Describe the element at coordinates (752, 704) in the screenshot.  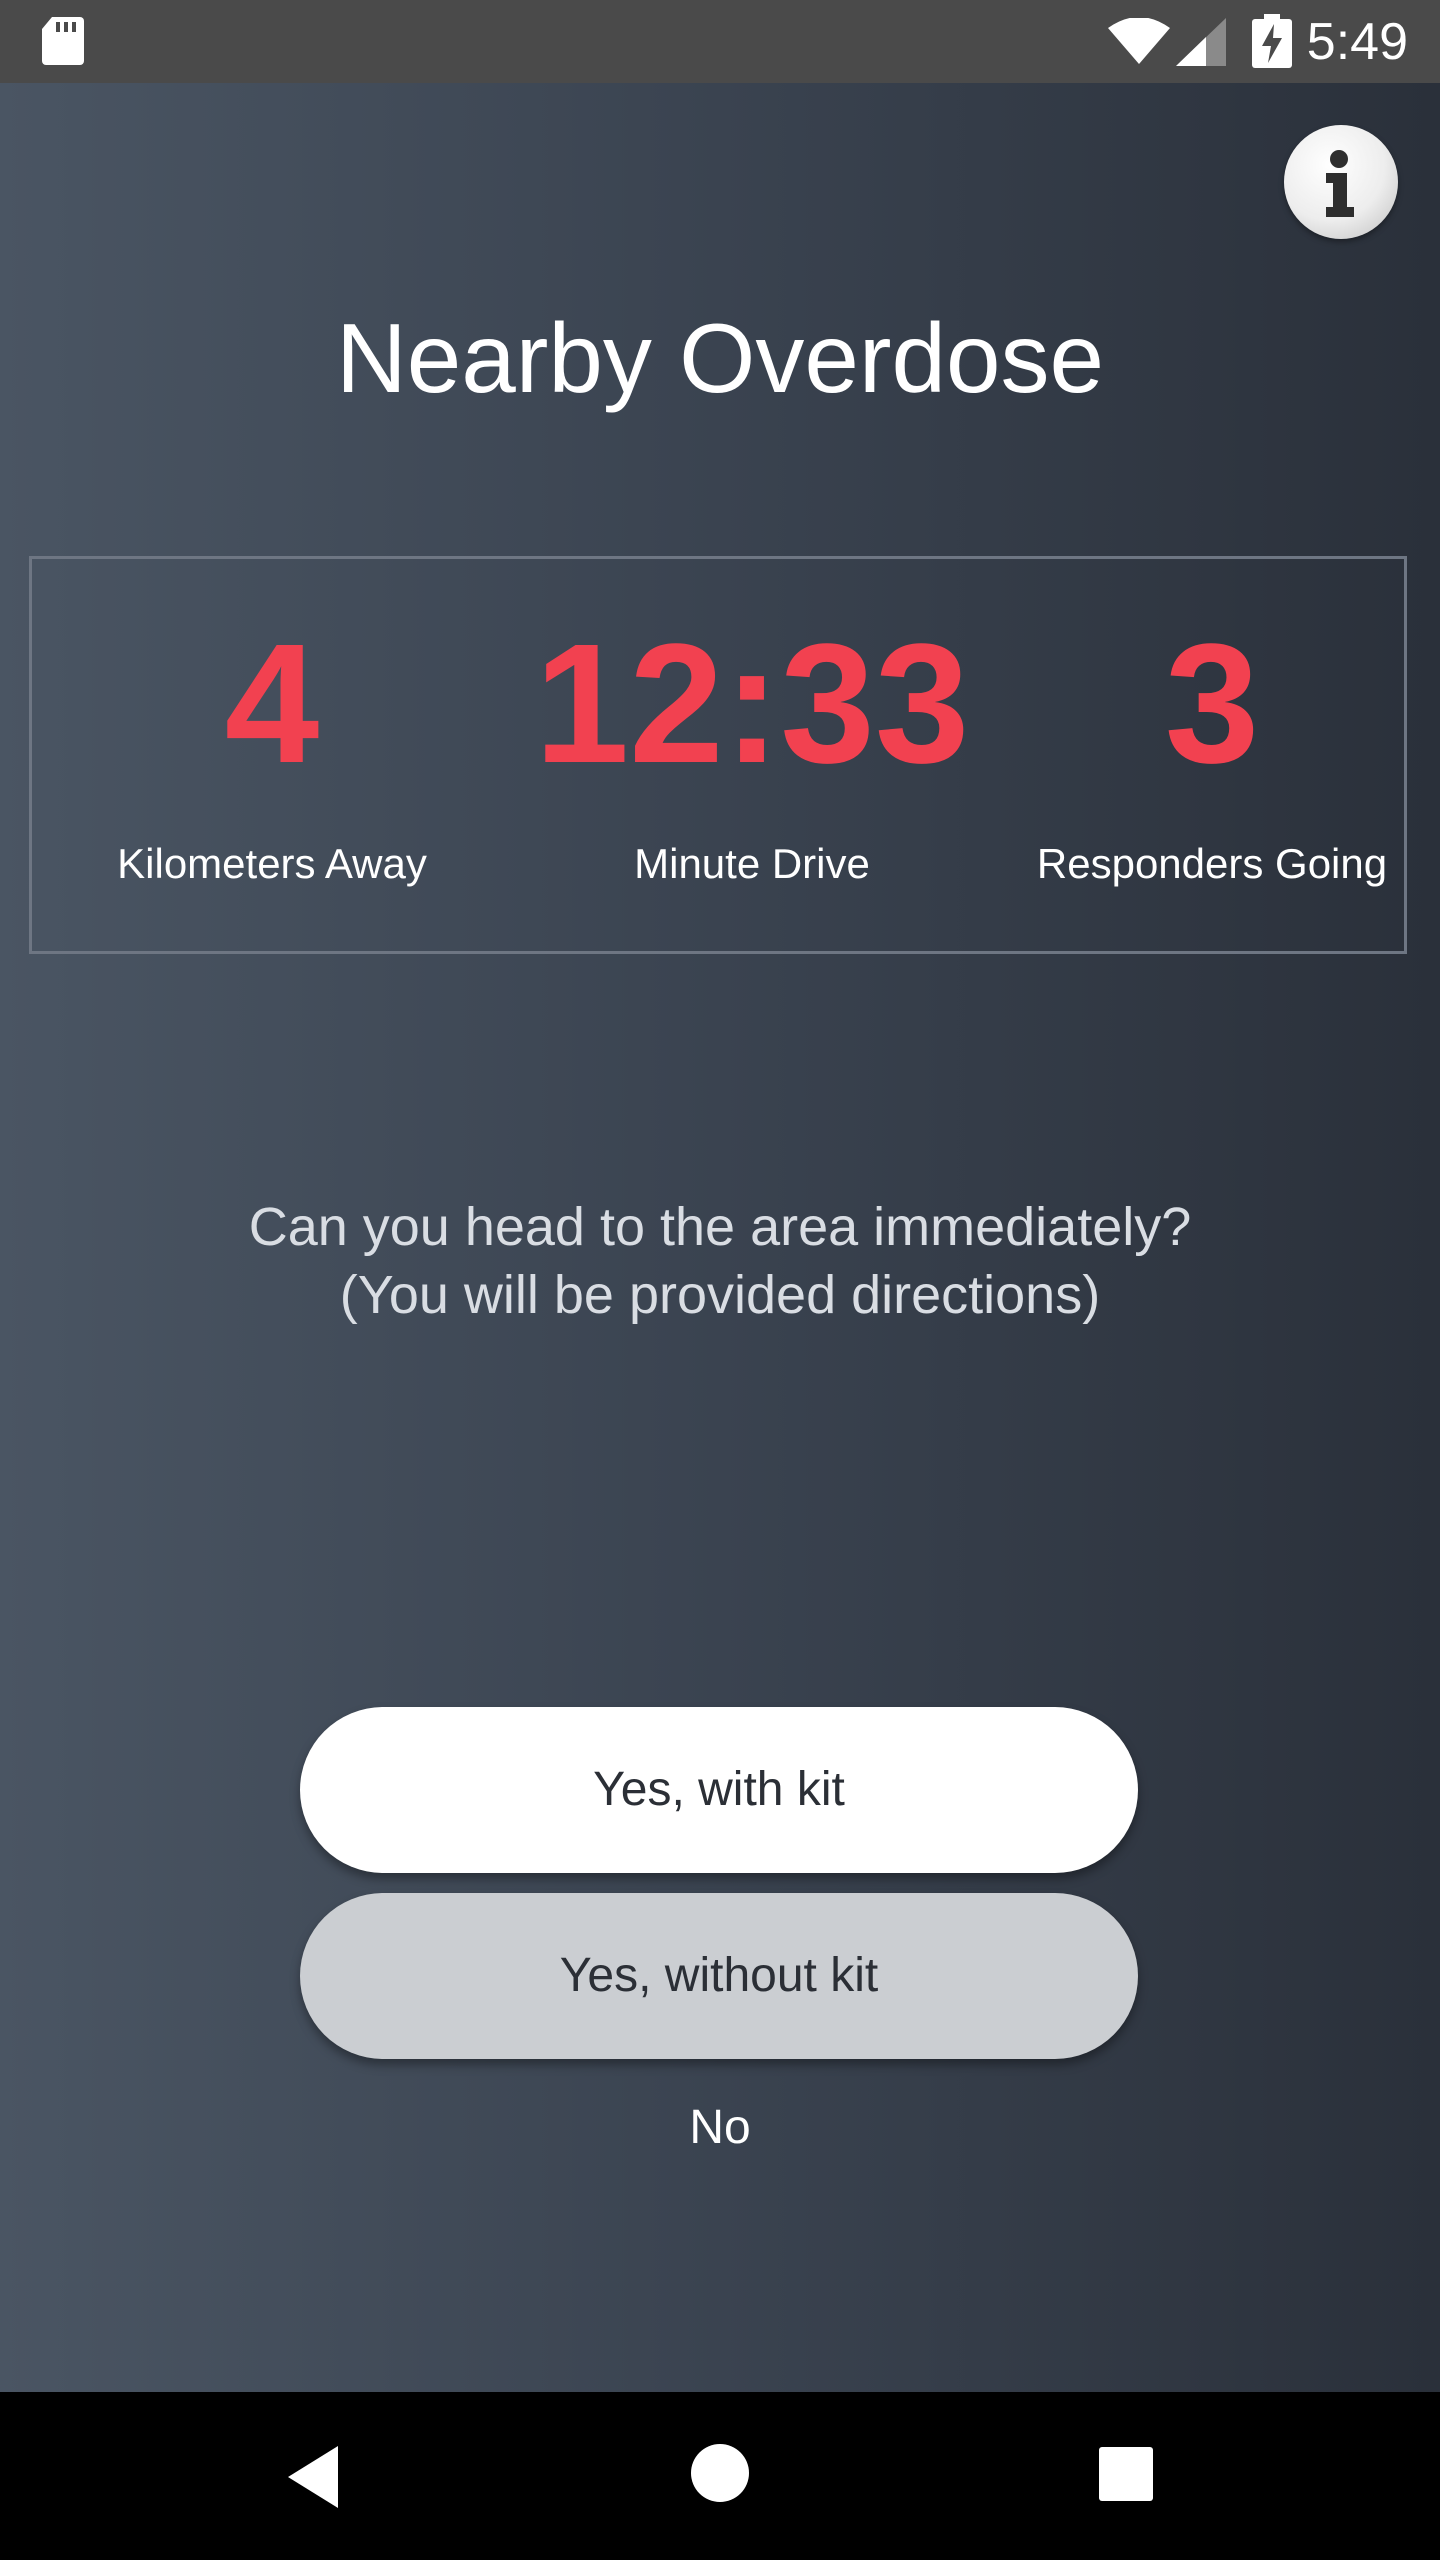
I see `stat-value: 12:33` at that location.